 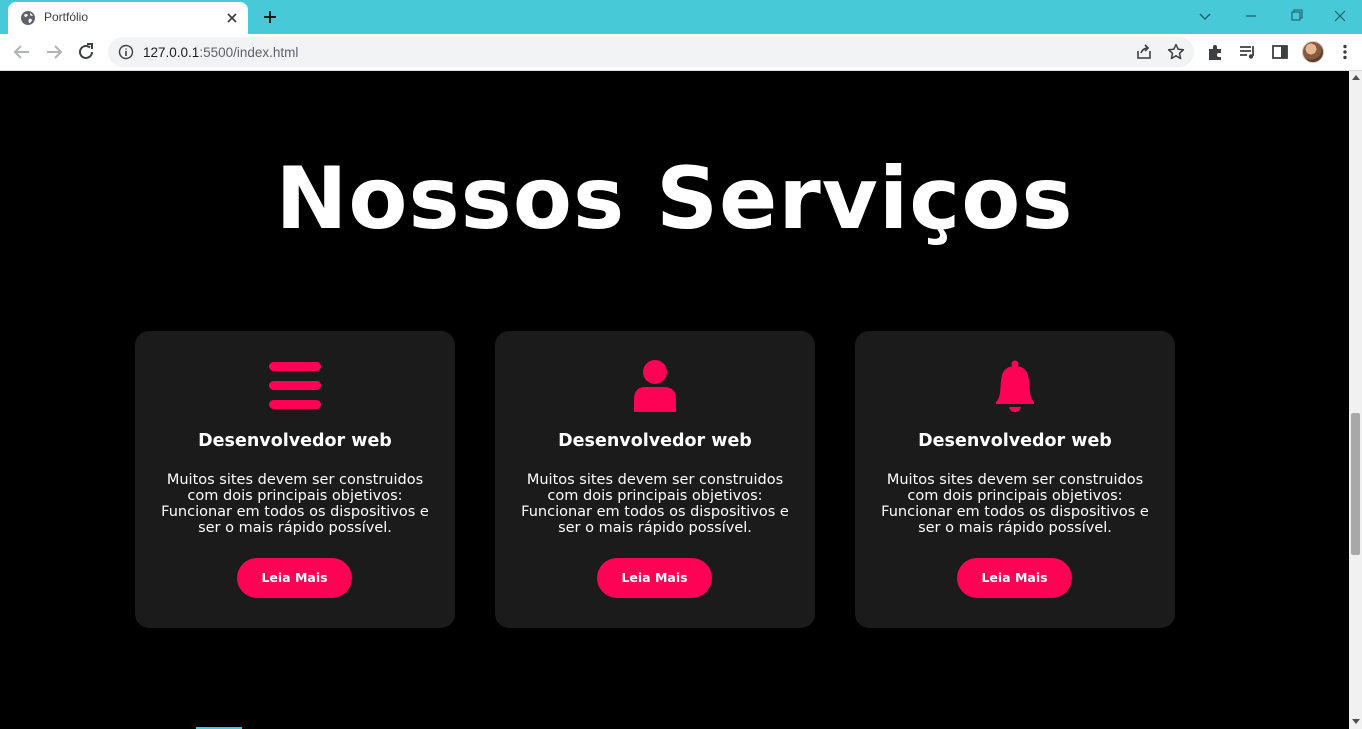 I want to click on media-queue-icon, so click(x=1248, y=52).